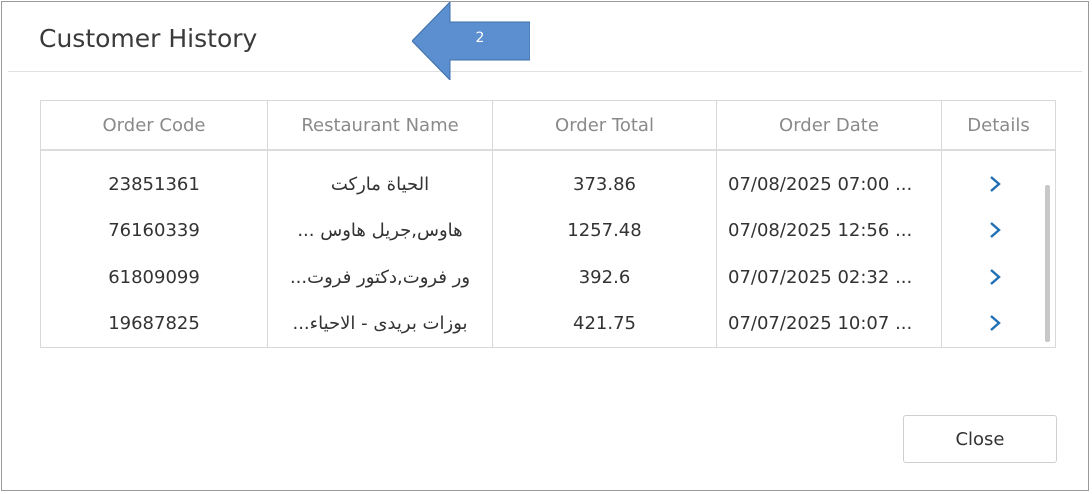  Describe the element at coordinates (545, 71) in the screenshot. I see `title-divider` at that location.